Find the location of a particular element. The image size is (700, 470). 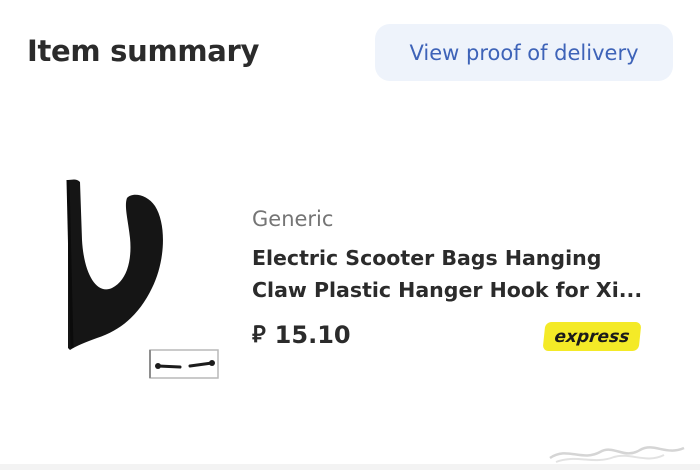

watermark-logo is located at coordinates (617, 454).